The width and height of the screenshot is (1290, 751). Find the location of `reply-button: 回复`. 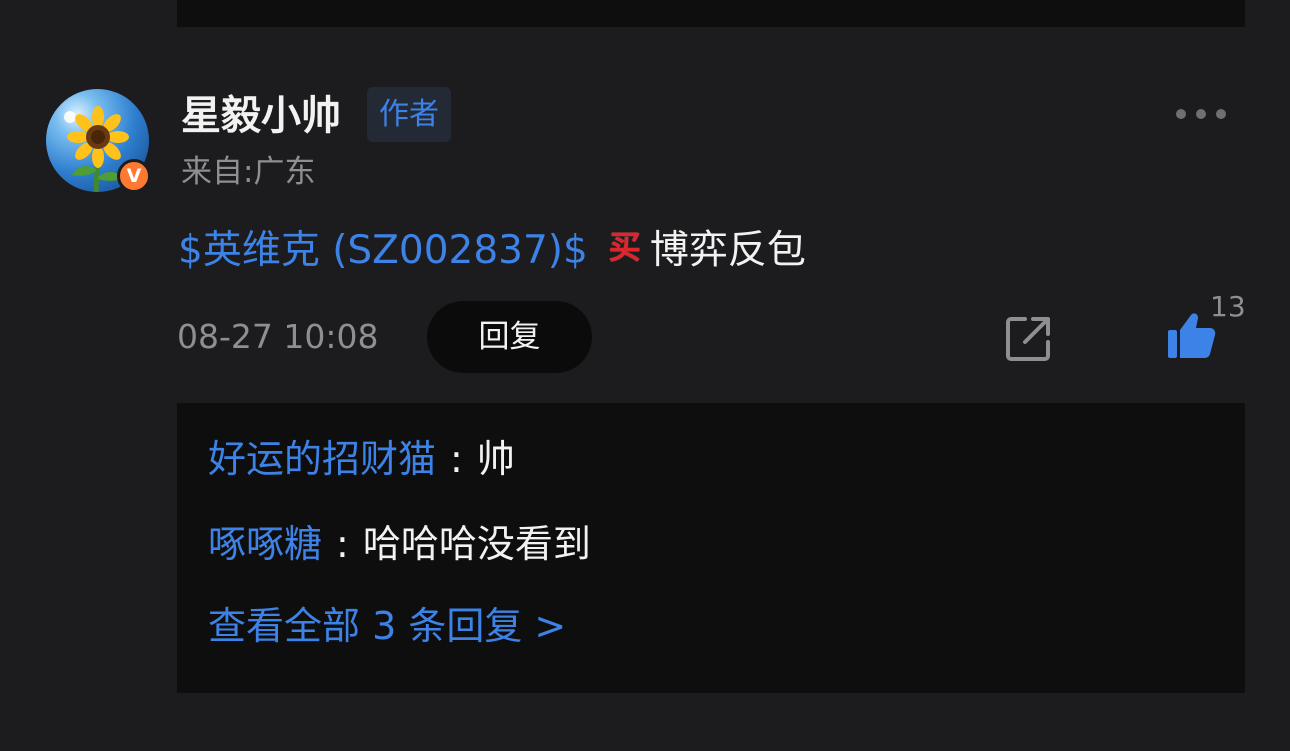

reply-button: 回复 is located at coordinates (509, 337).